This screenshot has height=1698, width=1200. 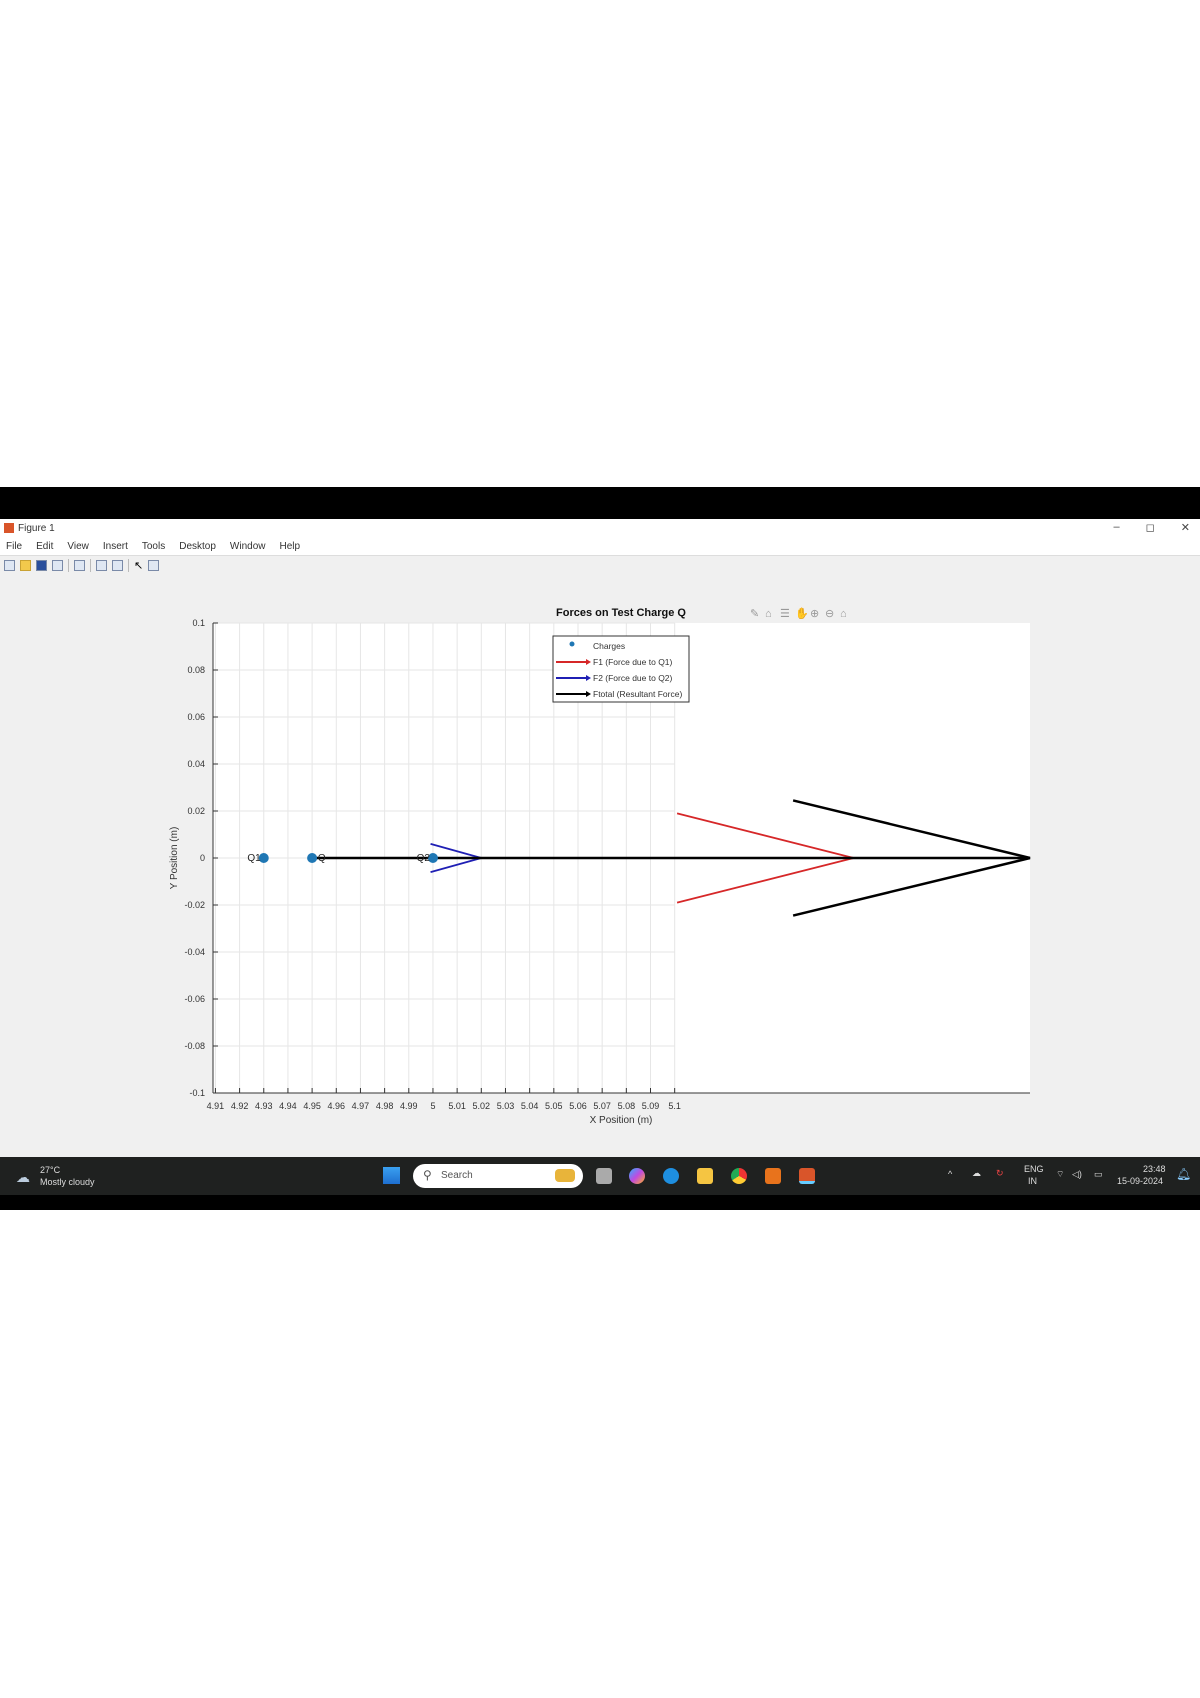 I want to click on legend-icon: ☰, so click(x=785, y=614).